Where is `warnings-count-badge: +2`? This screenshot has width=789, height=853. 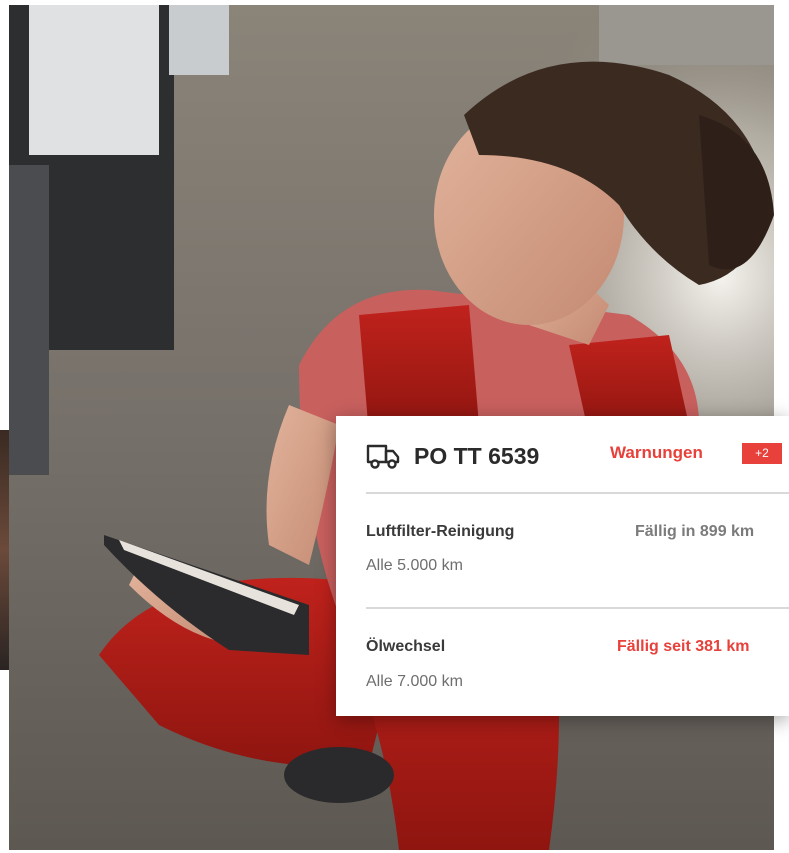
warnings-count-badge: +2 is located at coordinates (762, 453).